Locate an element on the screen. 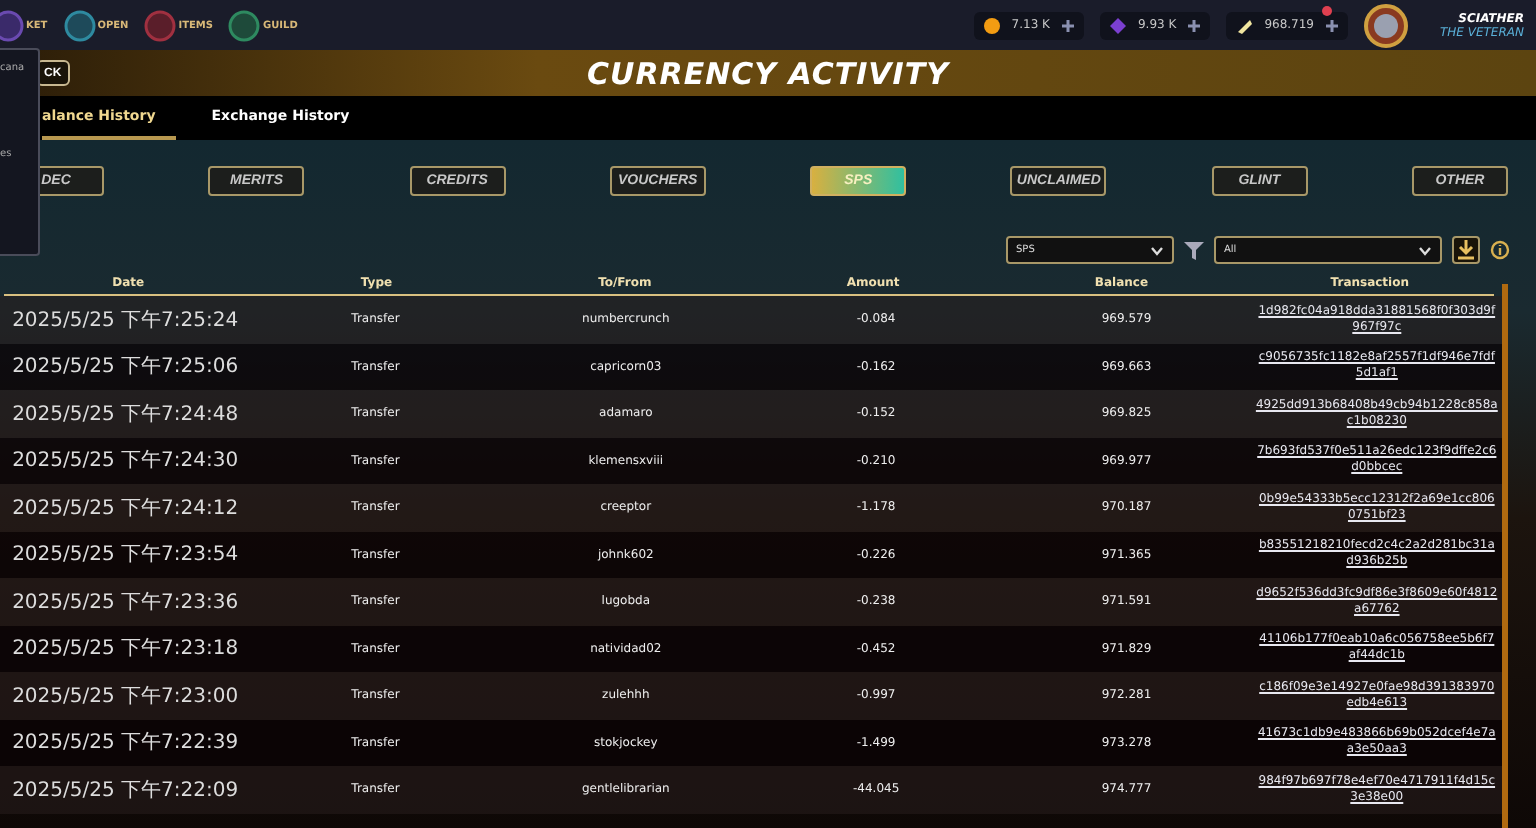 Image resolution: width=1536 pixels, height=828 pixels. download-icon is located at coordinates (1466, 250).